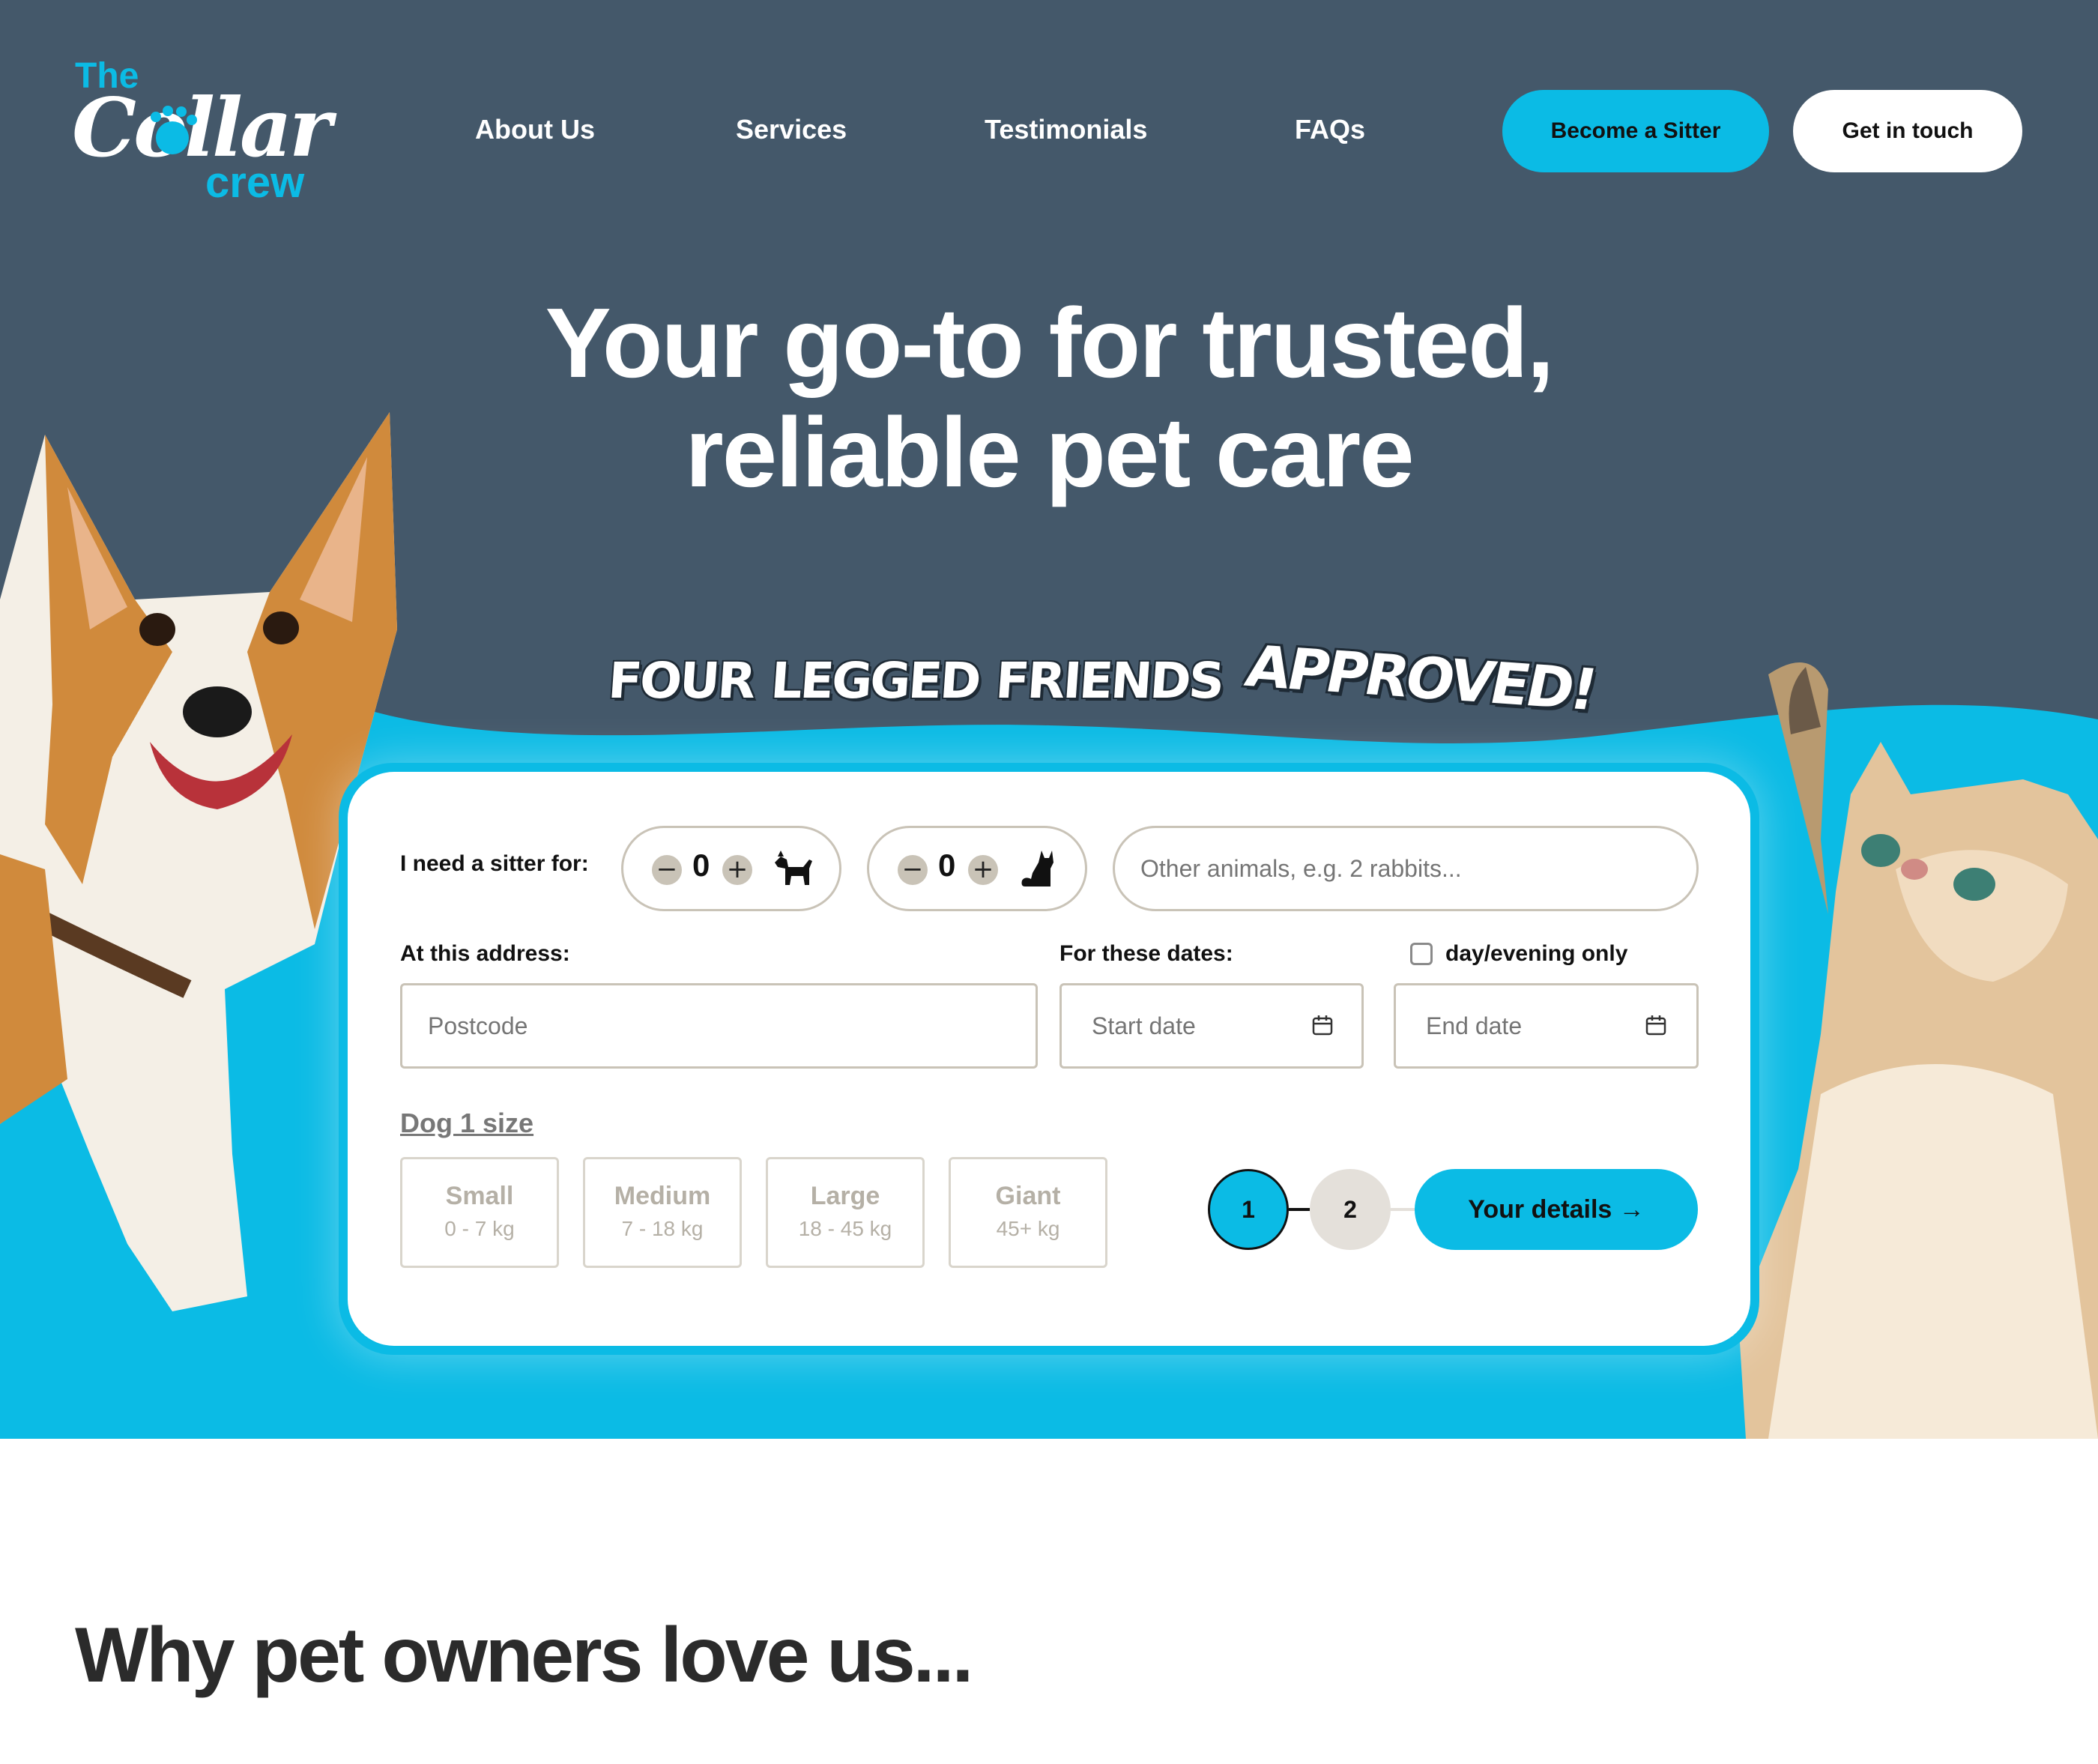 The width and height of the screenshot is (2098, 1764). Describe the element at coordinates (667, 870) in the screenshot. I see `dog-decrement-button: −` at that location.